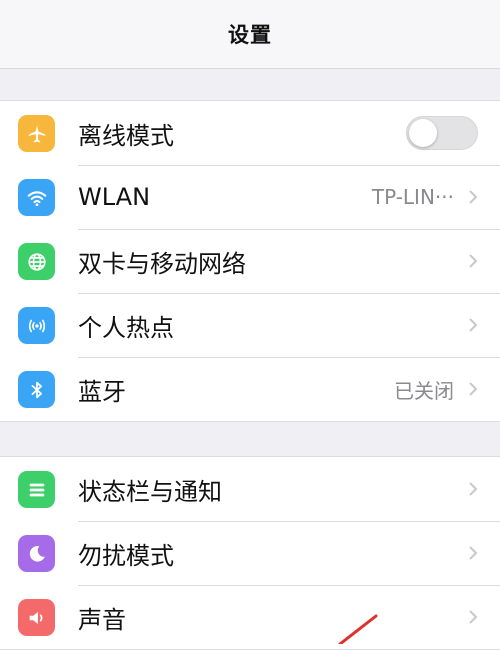 Image resolution: width=500 pixels, height=650 pixels. What do you see at coordinates (250, 389) in the screenshot?
I see `settings-row-bluetooth: 蓝牙 已关闭` at bounding box center [250, 389].